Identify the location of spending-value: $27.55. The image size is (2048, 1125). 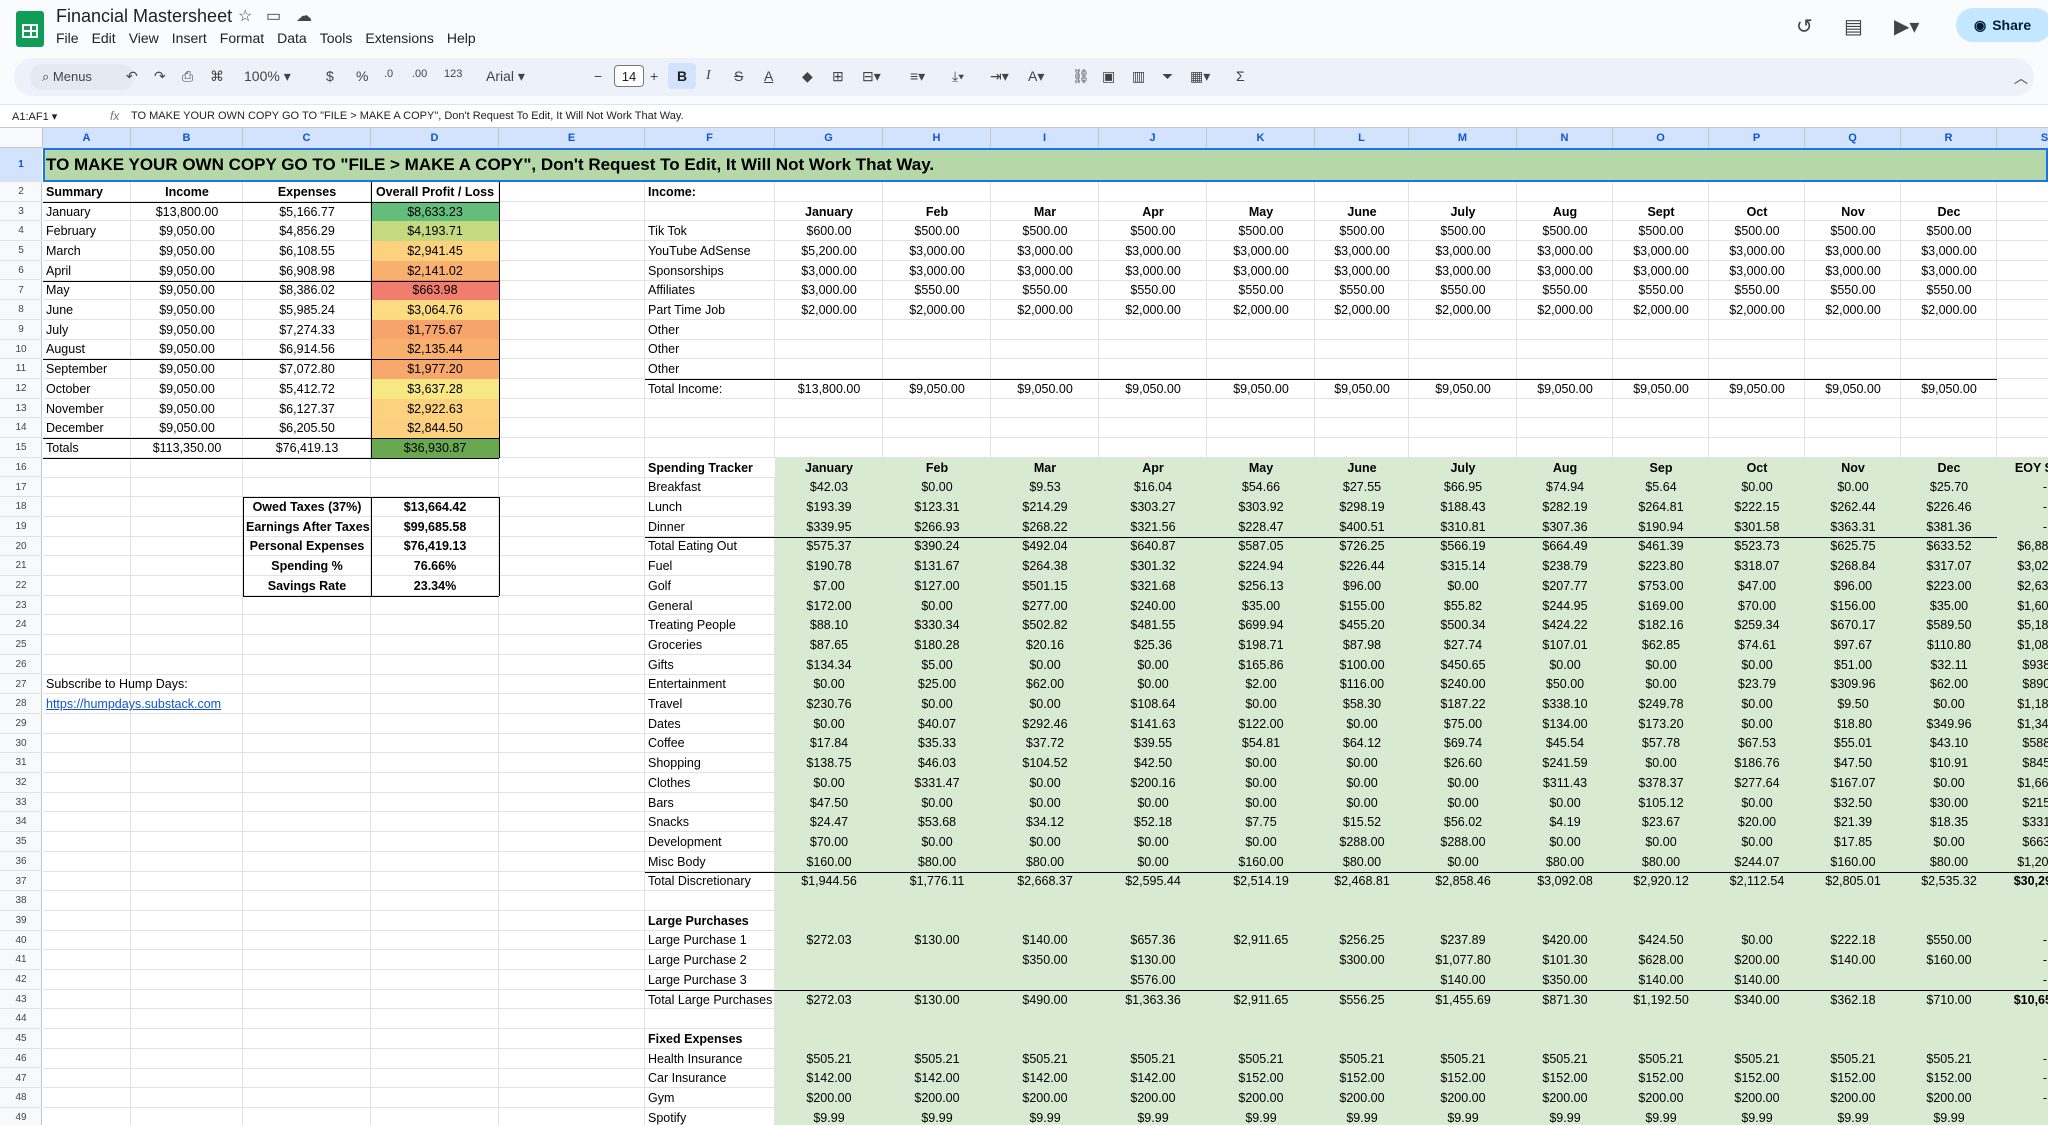
(1362, 487).